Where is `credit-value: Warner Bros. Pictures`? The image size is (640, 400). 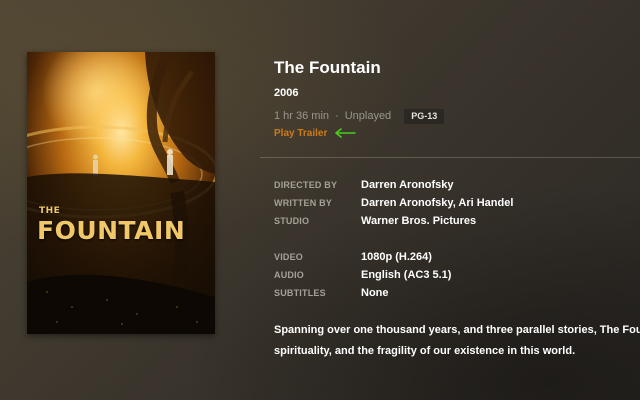 credit-value: Warner Bros. Pictures is located at coordinates (418, 221).